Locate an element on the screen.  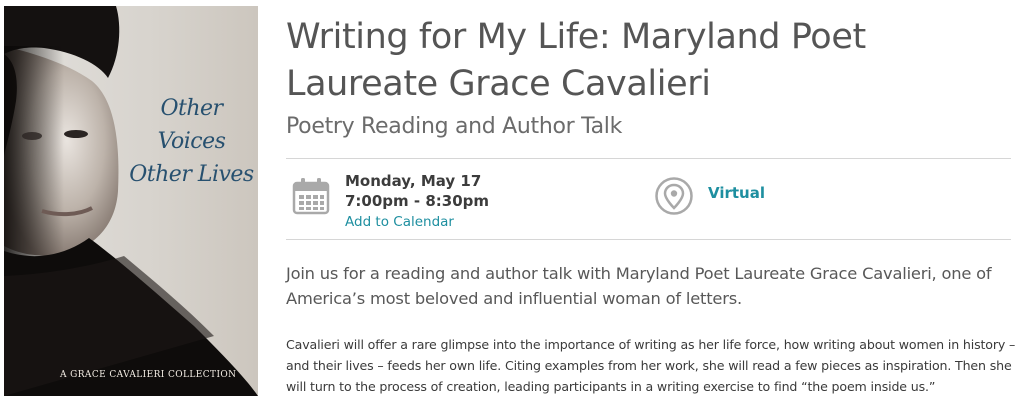
event-location: Virtual is located at coordinates (736, 193).